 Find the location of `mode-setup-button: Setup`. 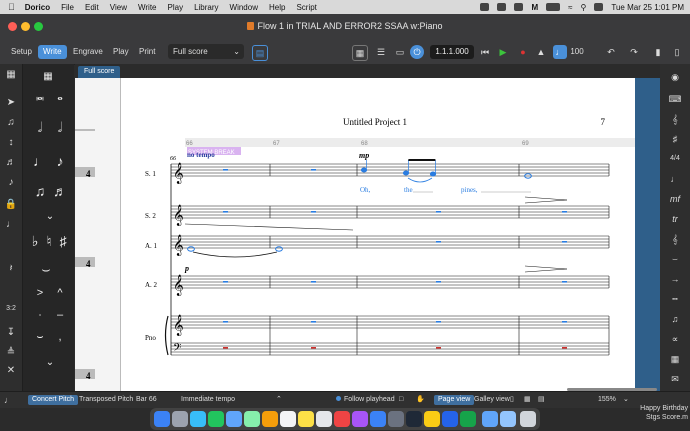

mode-setup-button: Setup is located at coordinates (21, 52).